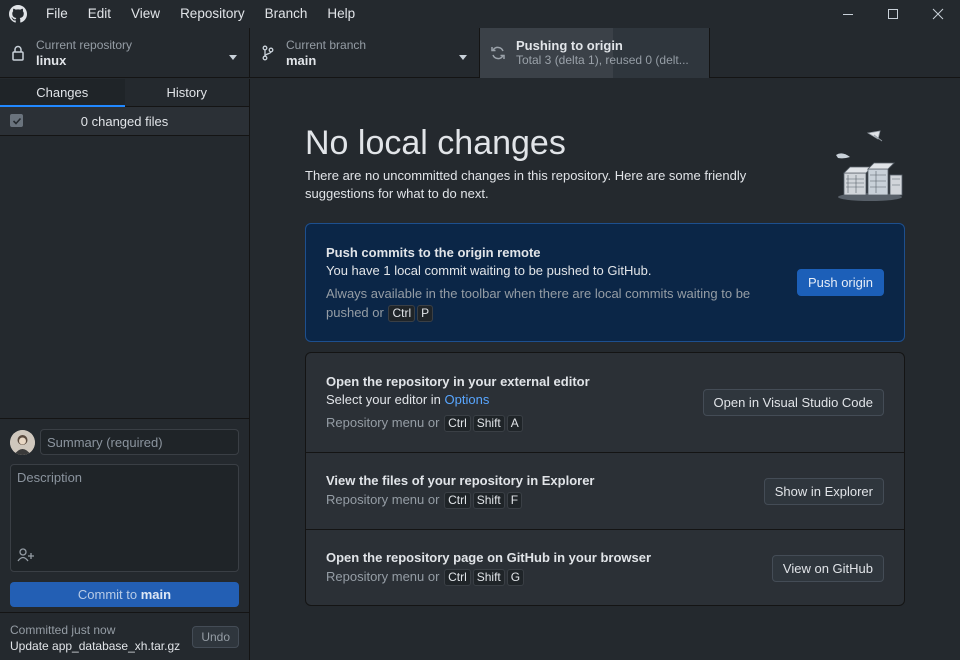 This screenshot has width=960, height=660. I want to click on repository-label: Current repository, so click(84, 45).